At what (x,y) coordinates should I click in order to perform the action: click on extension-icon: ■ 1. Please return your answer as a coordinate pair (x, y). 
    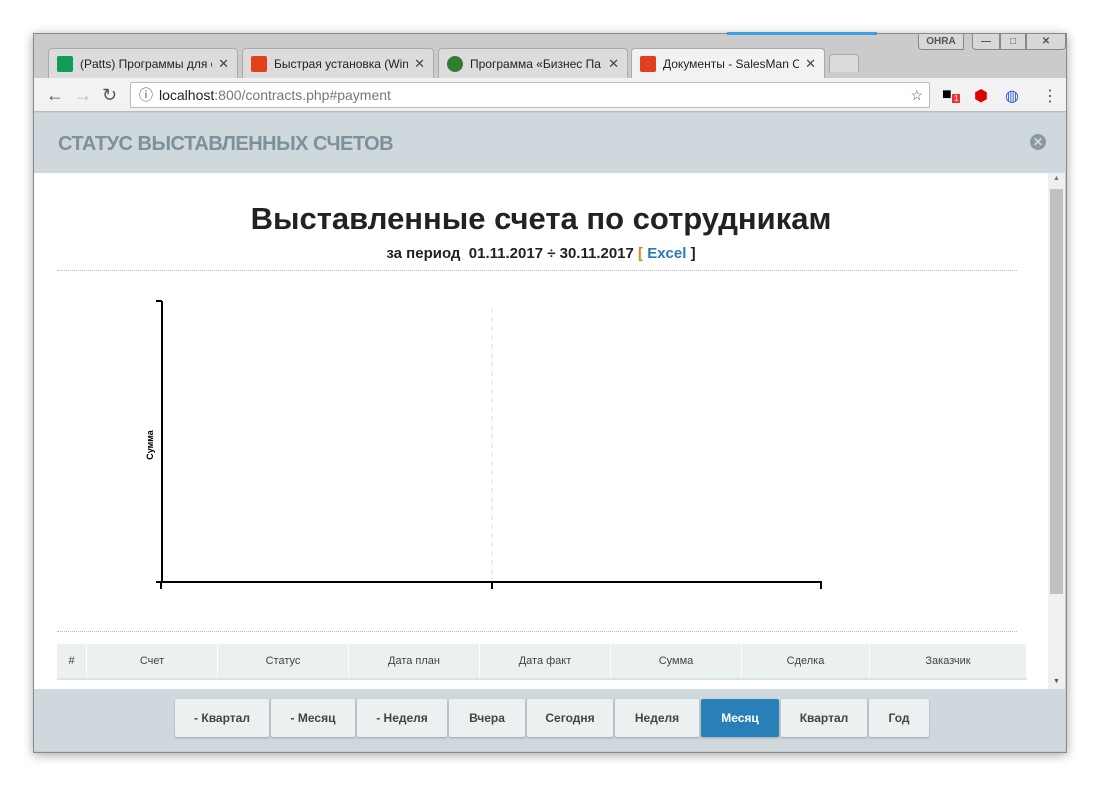
    Looking at the image, I should click on (951, 95).